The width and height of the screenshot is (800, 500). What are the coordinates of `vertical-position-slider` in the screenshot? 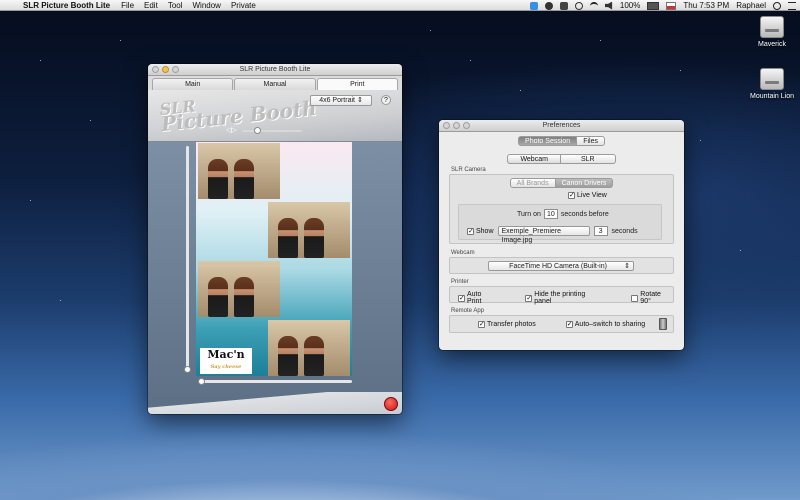 It's located at (187, 259).